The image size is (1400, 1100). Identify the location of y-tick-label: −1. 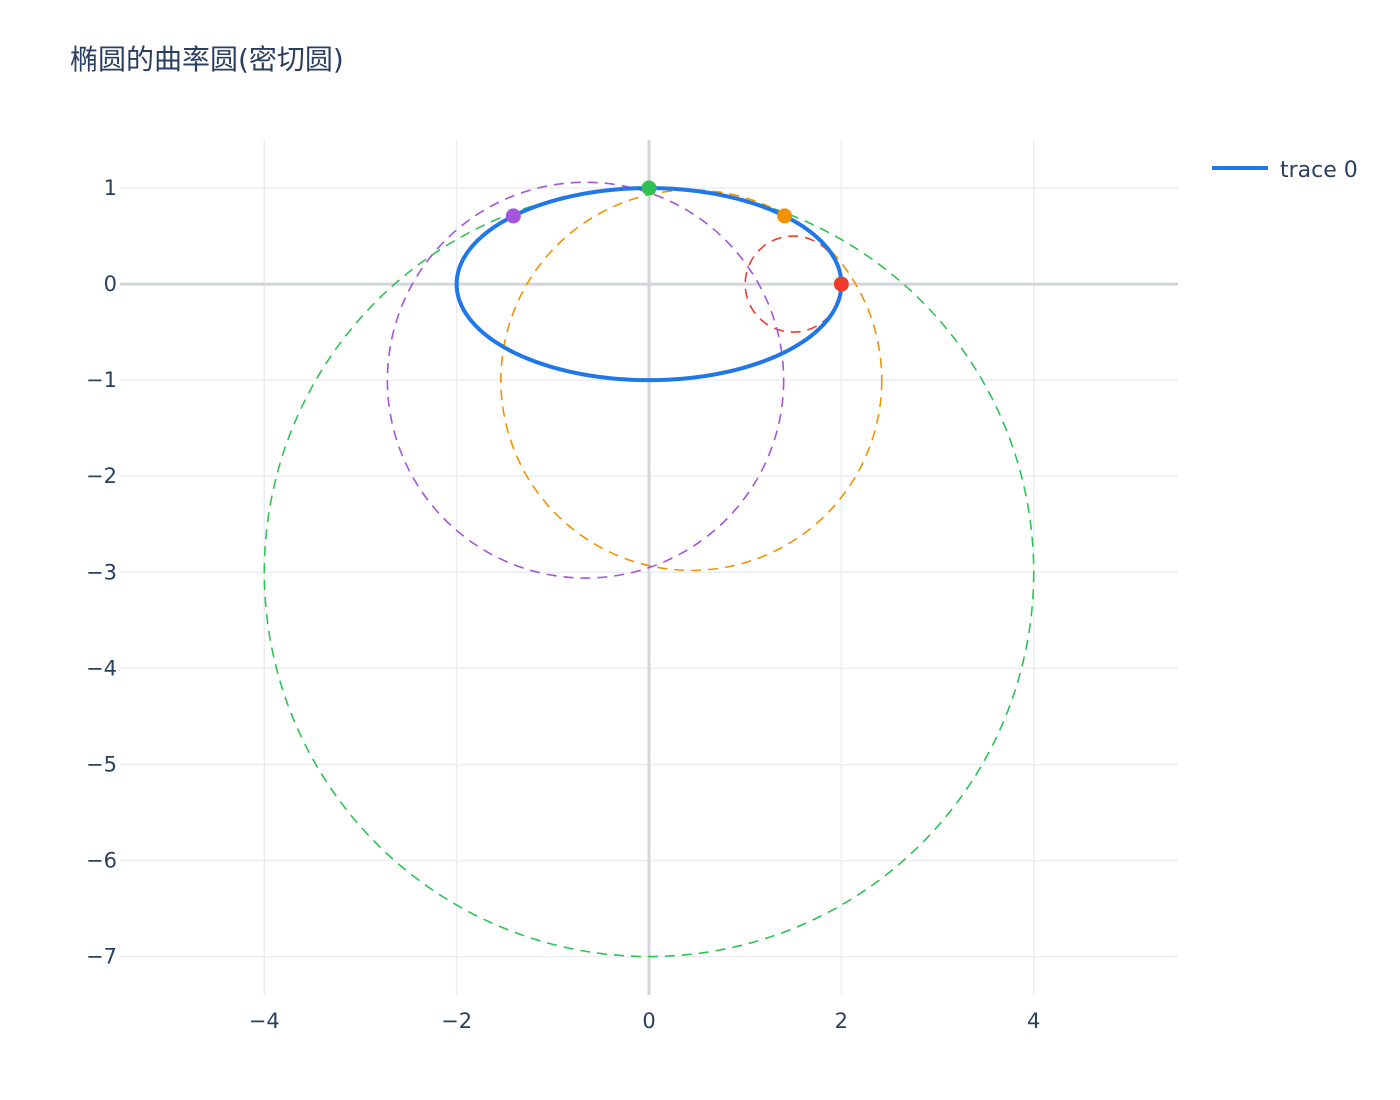
(101, 380).